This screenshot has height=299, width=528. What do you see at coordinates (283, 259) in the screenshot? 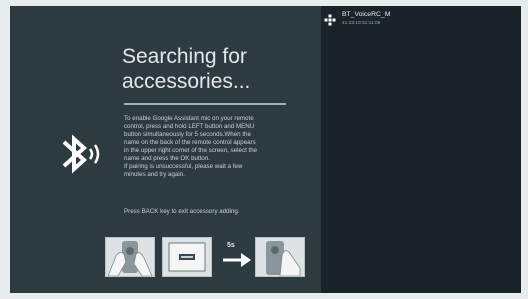
I see `hand-press-icon` at bounding box center [283, 259].